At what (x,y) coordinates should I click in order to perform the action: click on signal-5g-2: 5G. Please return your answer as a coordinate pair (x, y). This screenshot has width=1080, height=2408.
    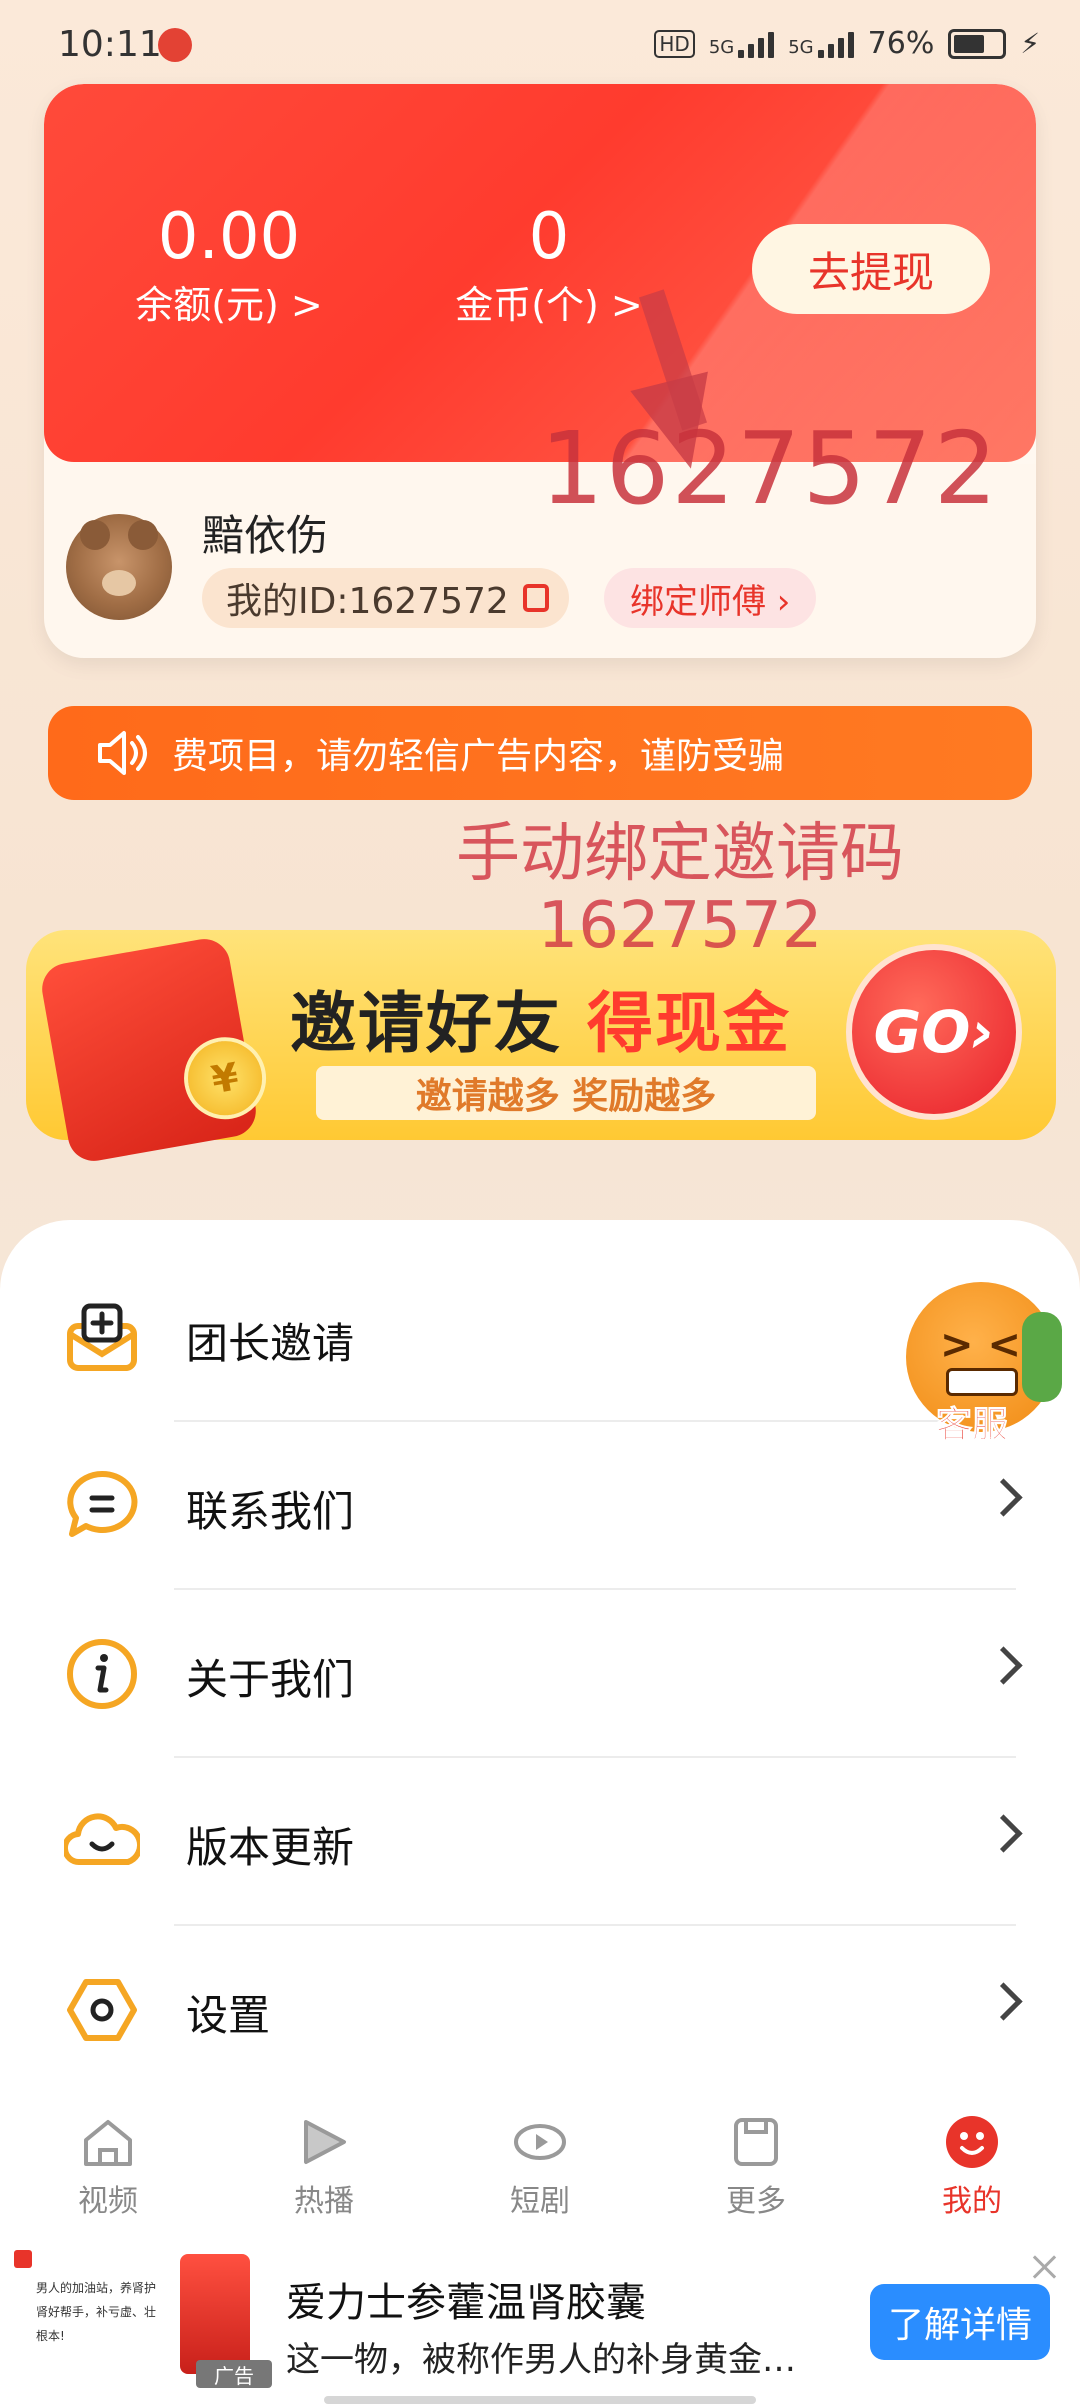
    Looking at the image, I should click on (821, 44).